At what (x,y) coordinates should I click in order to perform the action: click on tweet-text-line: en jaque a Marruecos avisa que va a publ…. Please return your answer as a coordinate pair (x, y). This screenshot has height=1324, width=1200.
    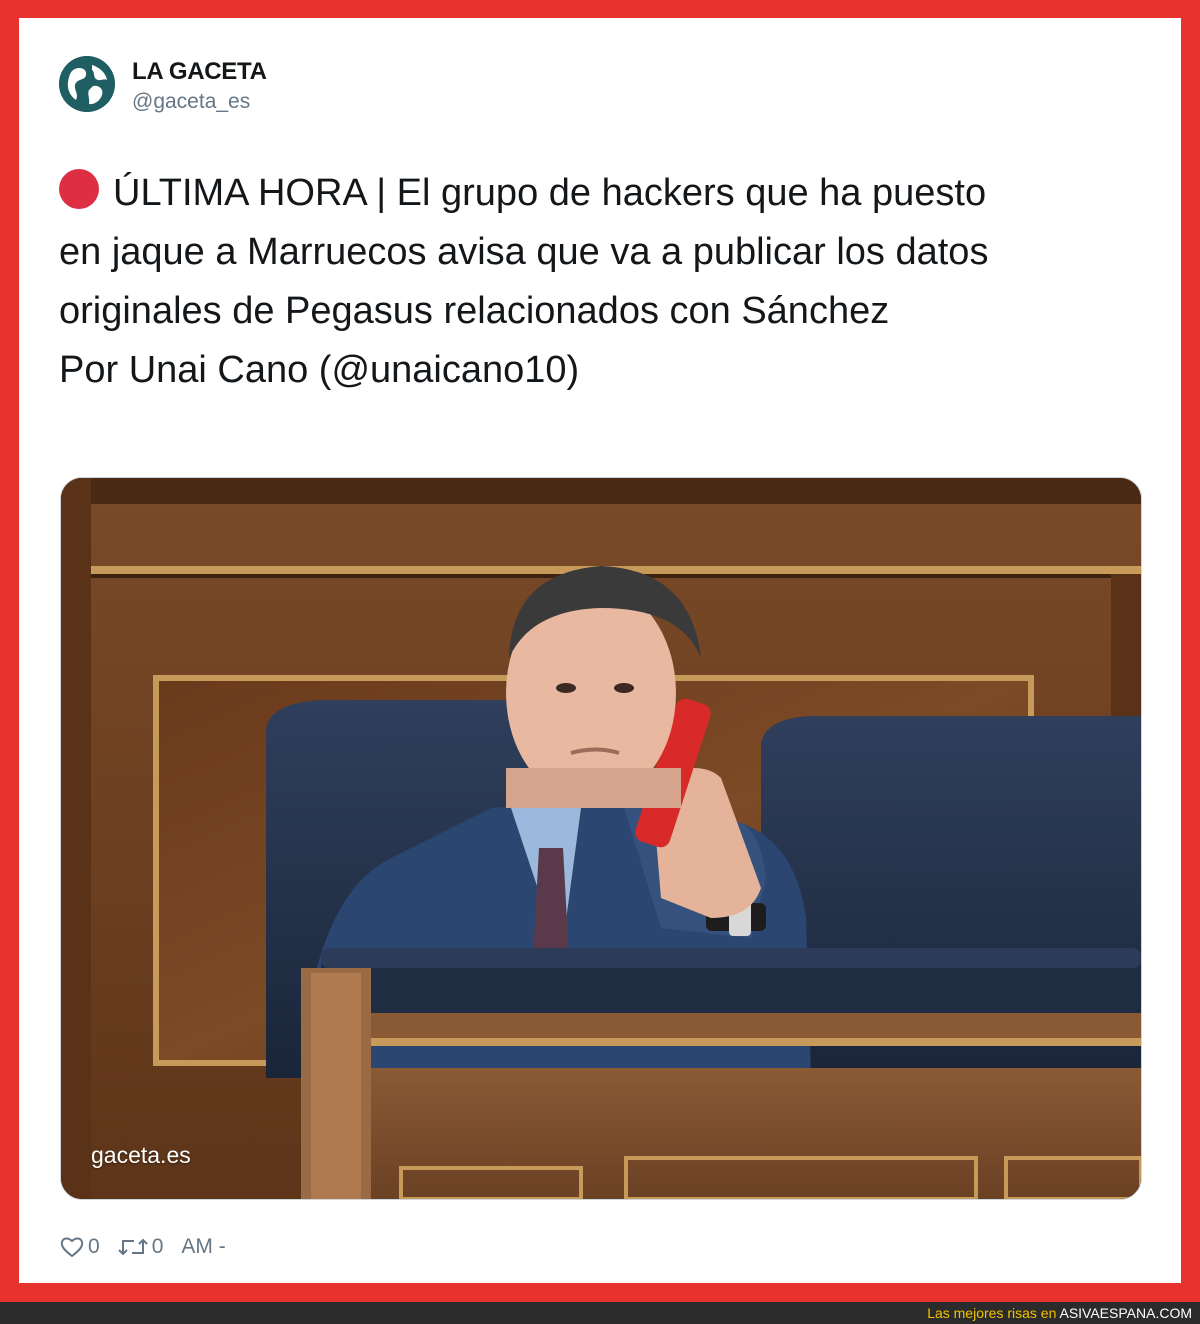
    Looking at the image, I should click on (524, 252).